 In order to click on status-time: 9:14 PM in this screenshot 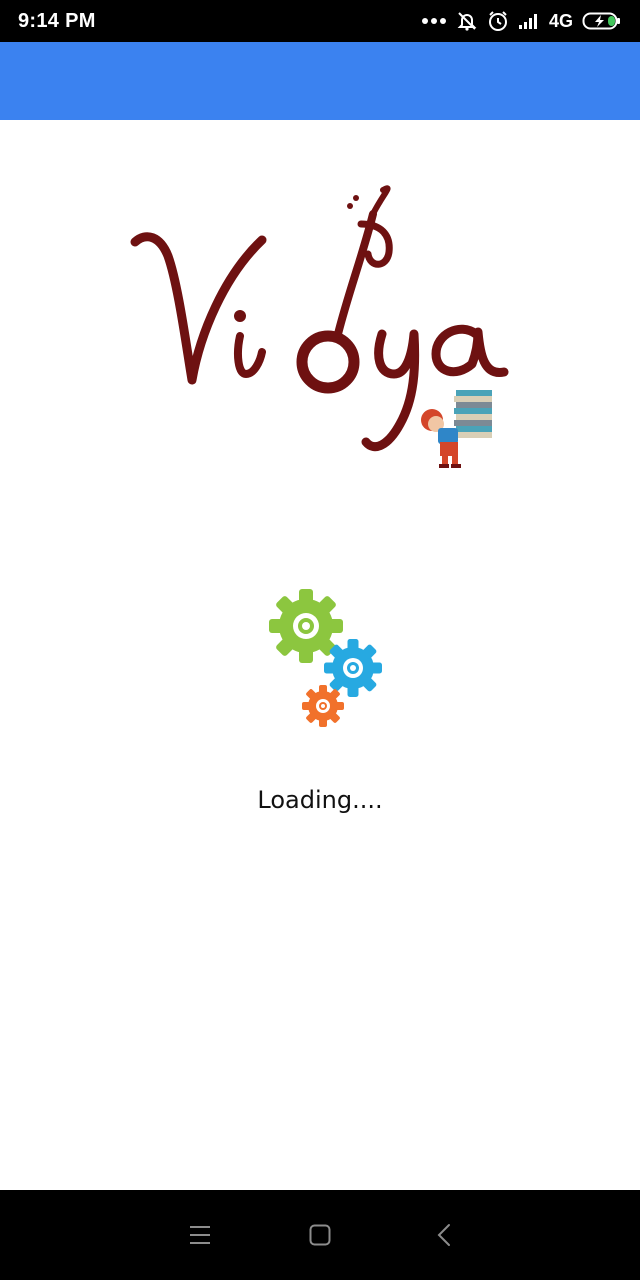, I will do `click(57, 20)`.